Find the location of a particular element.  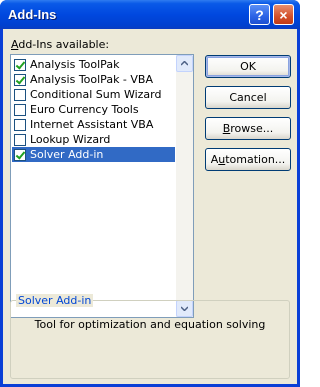

list-item-label: Analysis ToolPak - VBA is located at coordinates (91, 79).